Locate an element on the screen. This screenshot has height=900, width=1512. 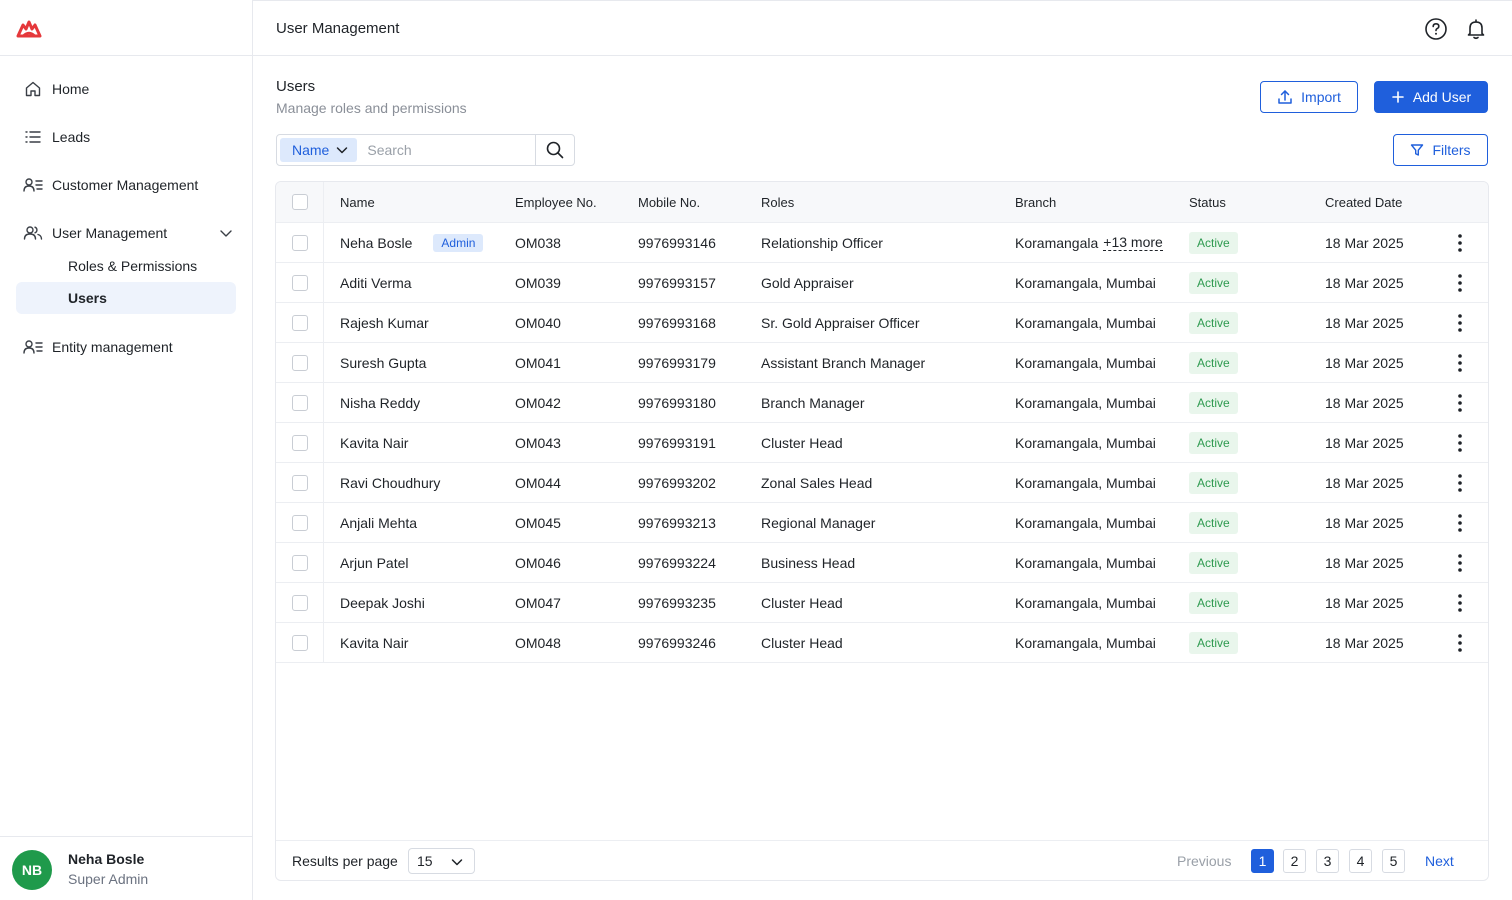
results-per-page-select: 15 is located at coordinates (441, 861).